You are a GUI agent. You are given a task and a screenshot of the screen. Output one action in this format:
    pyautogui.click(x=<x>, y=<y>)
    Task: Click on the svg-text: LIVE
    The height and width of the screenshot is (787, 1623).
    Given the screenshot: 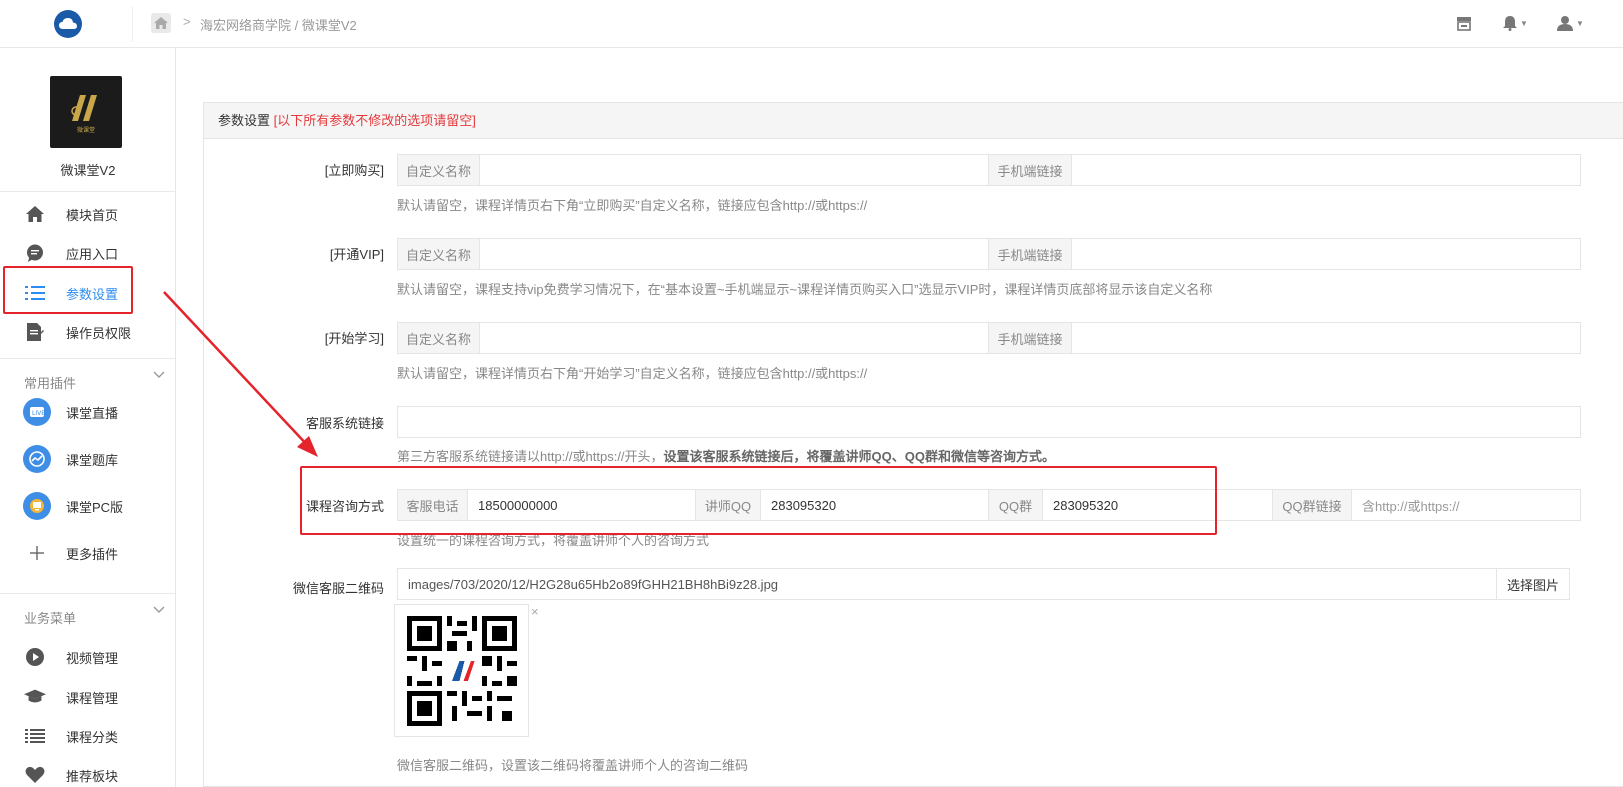 What is the action you would take?
    pyautogui.click(x=38, y=413)
    